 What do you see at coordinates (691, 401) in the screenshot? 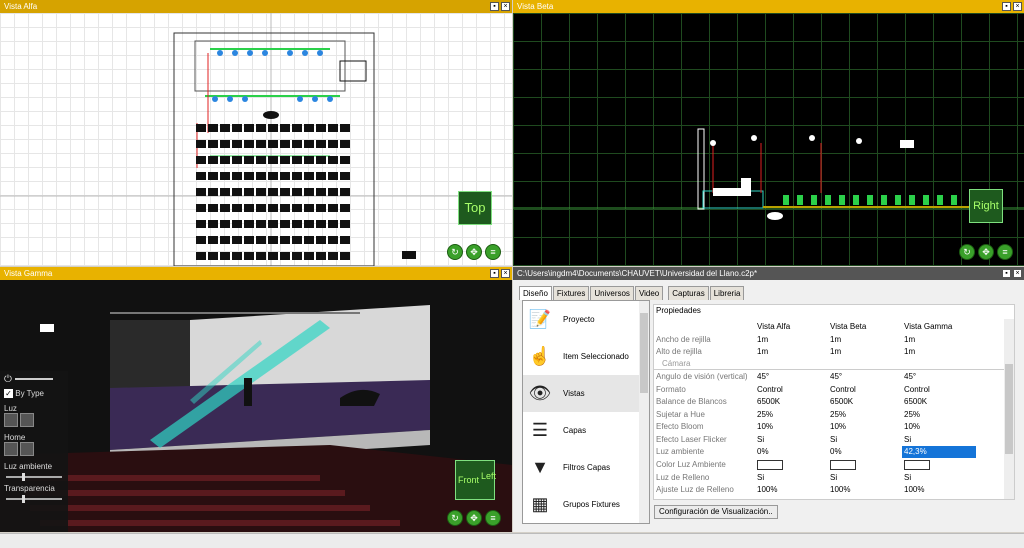
I see `prop-name: Balance de Blancos` at bounding box center [691, 401].